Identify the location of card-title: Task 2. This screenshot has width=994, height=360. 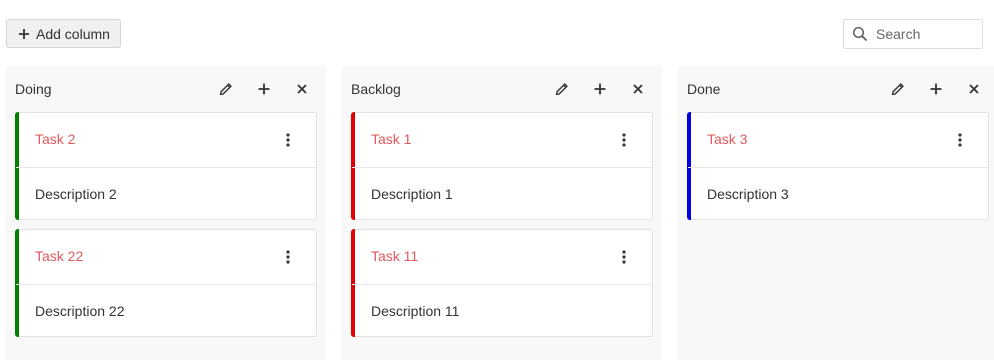
(55, 139).